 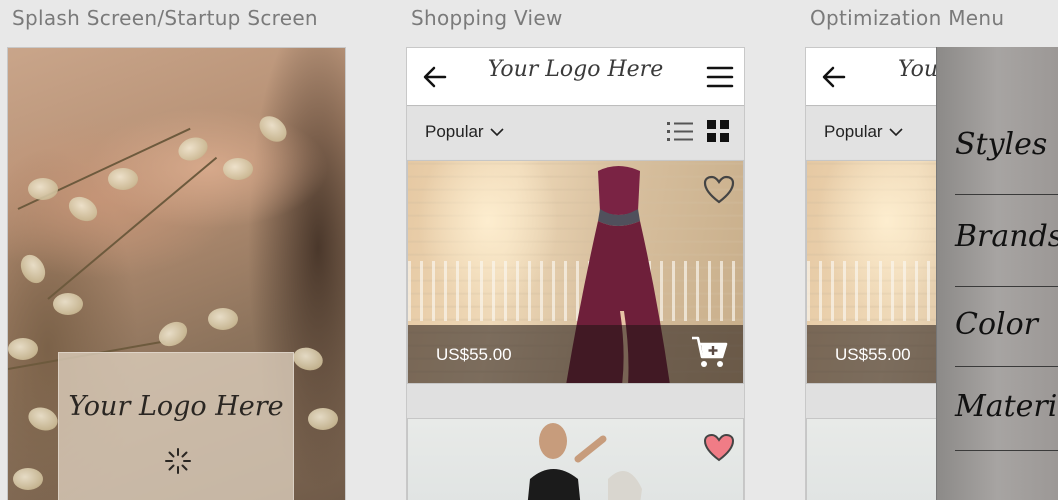 I want to click on filter-bar: Popular, so click(x=575, y=133).